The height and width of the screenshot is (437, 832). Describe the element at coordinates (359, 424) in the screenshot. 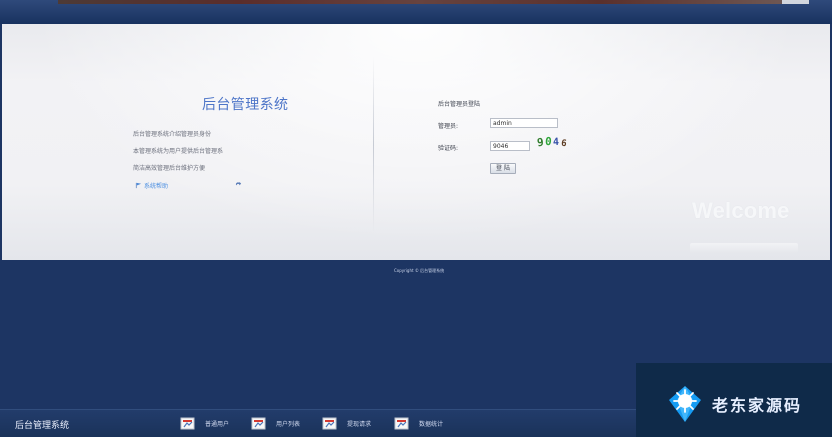

I see `taskbar-label: 提现请求` at that location.